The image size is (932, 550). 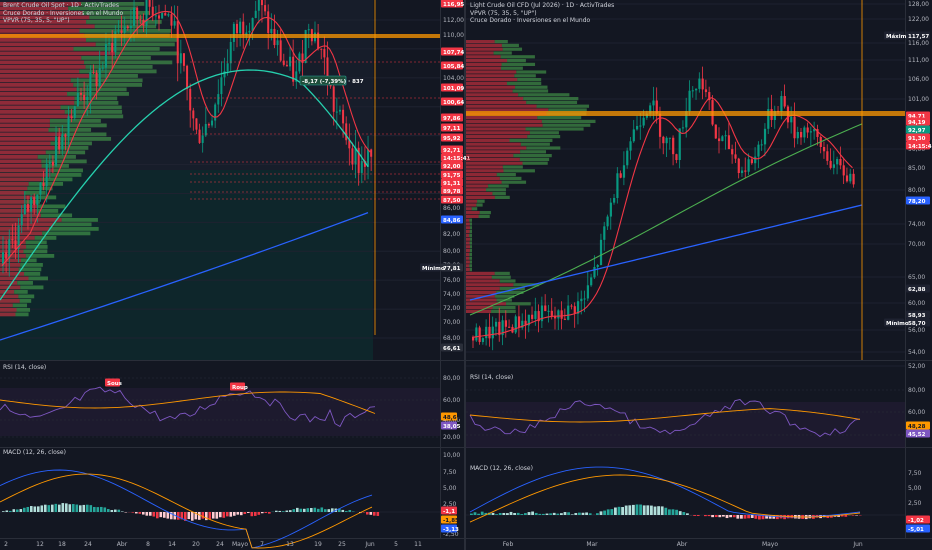 What do you see at coordinates (491, 378) in the screenshot?
I see `right-rsi-legend: RSI (14, close)` at bounding box center [491, 378].